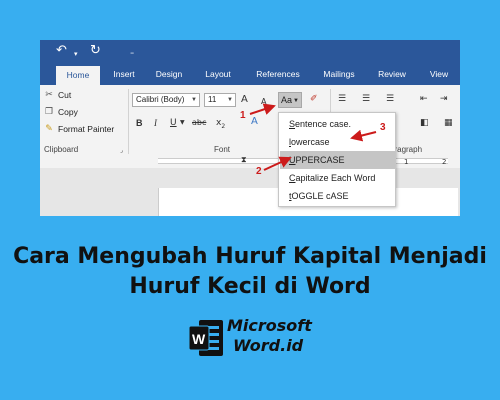  I want to click on title-line-2: Huruf Kecil di Word, so click(250, 286).